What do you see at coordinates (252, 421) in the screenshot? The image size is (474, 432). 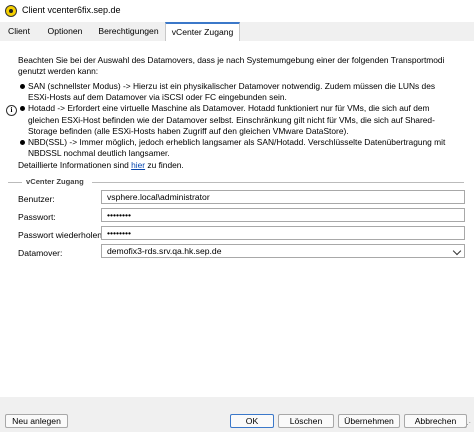 I see `ok-button: OK` at bounding box center [252, 421].